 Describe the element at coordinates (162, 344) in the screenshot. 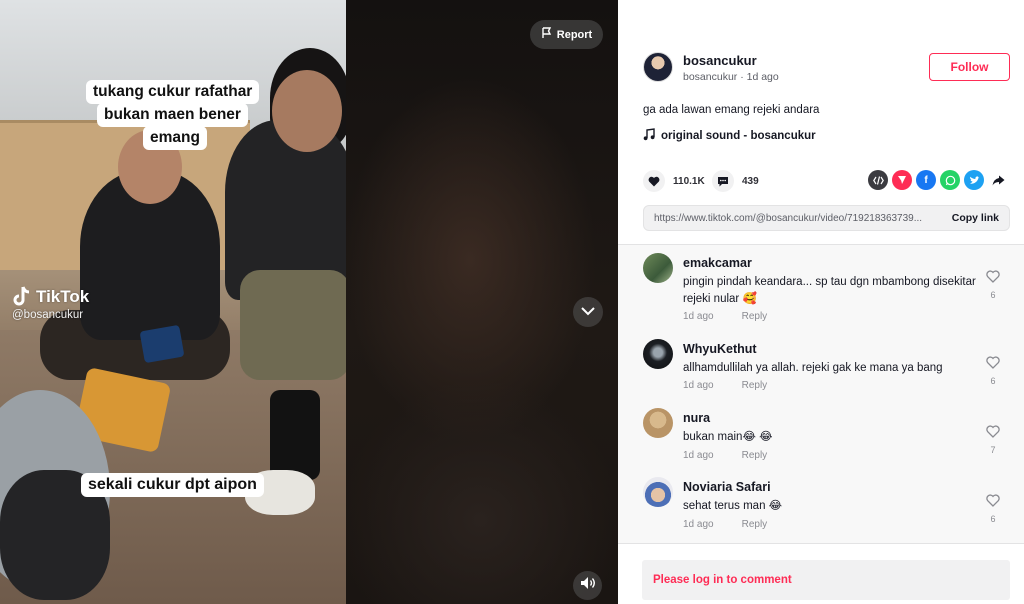

I see `scene-phone` at that location.